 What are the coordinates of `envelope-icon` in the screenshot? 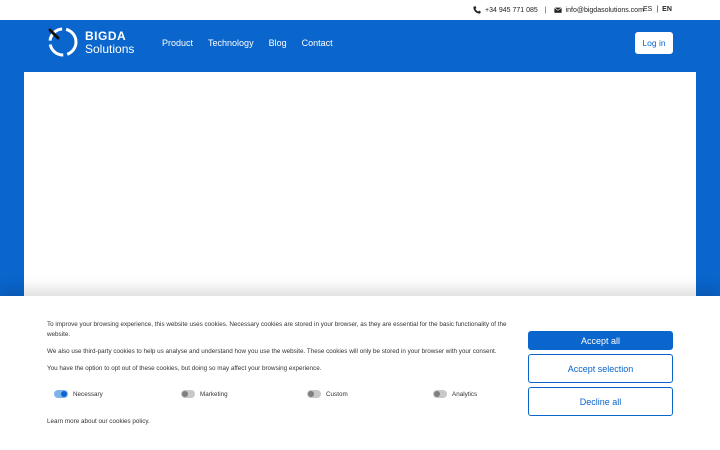 It's located at (557, 10).